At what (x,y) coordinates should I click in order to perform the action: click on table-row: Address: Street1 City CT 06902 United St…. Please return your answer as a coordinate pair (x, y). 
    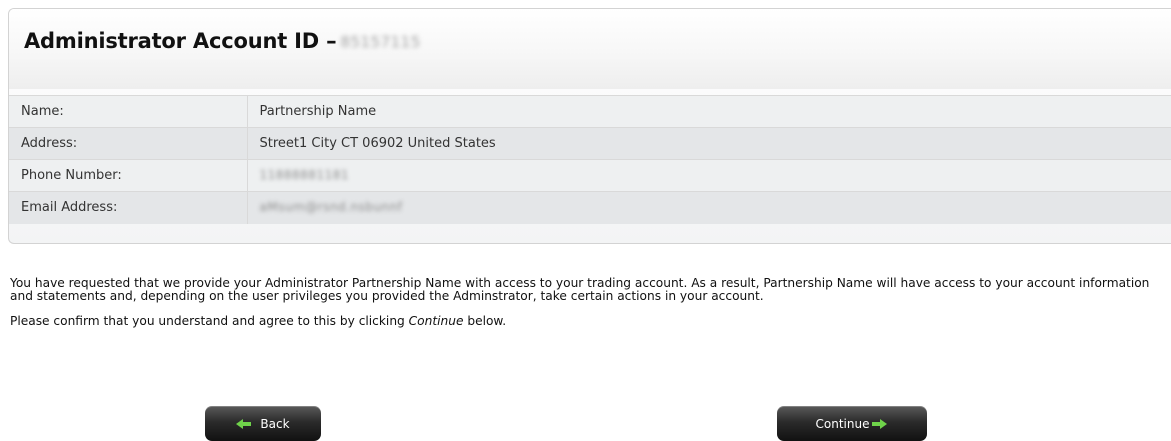
    Looking at the image, I should click on (590, 143).